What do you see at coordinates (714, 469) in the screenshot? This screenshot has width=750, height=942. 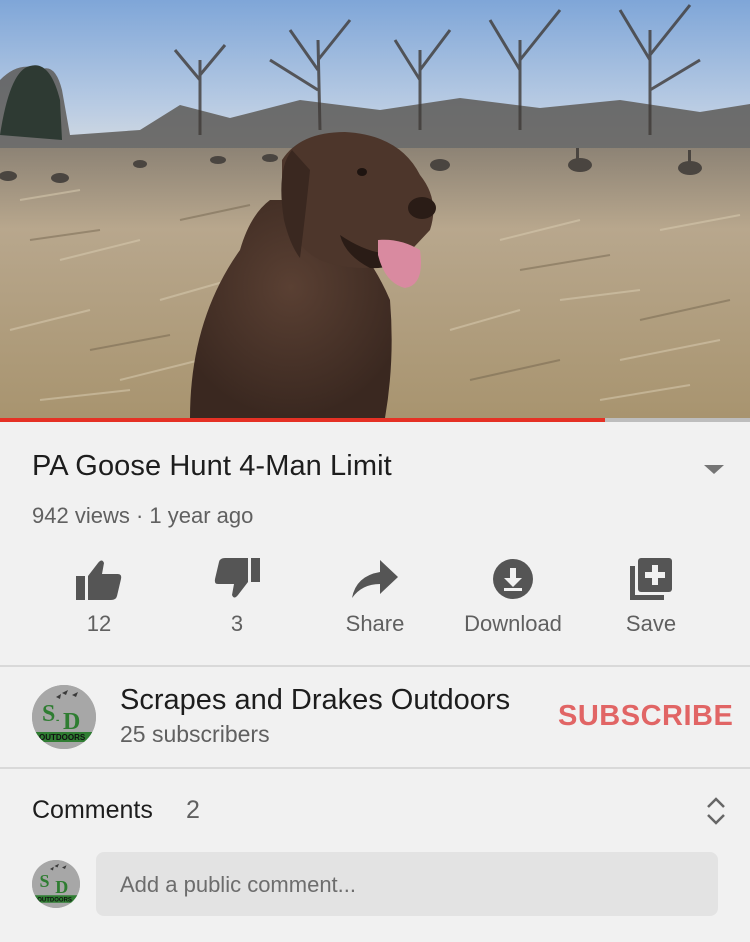 I see `expand-description-icon` at bounding box center [714, 469].